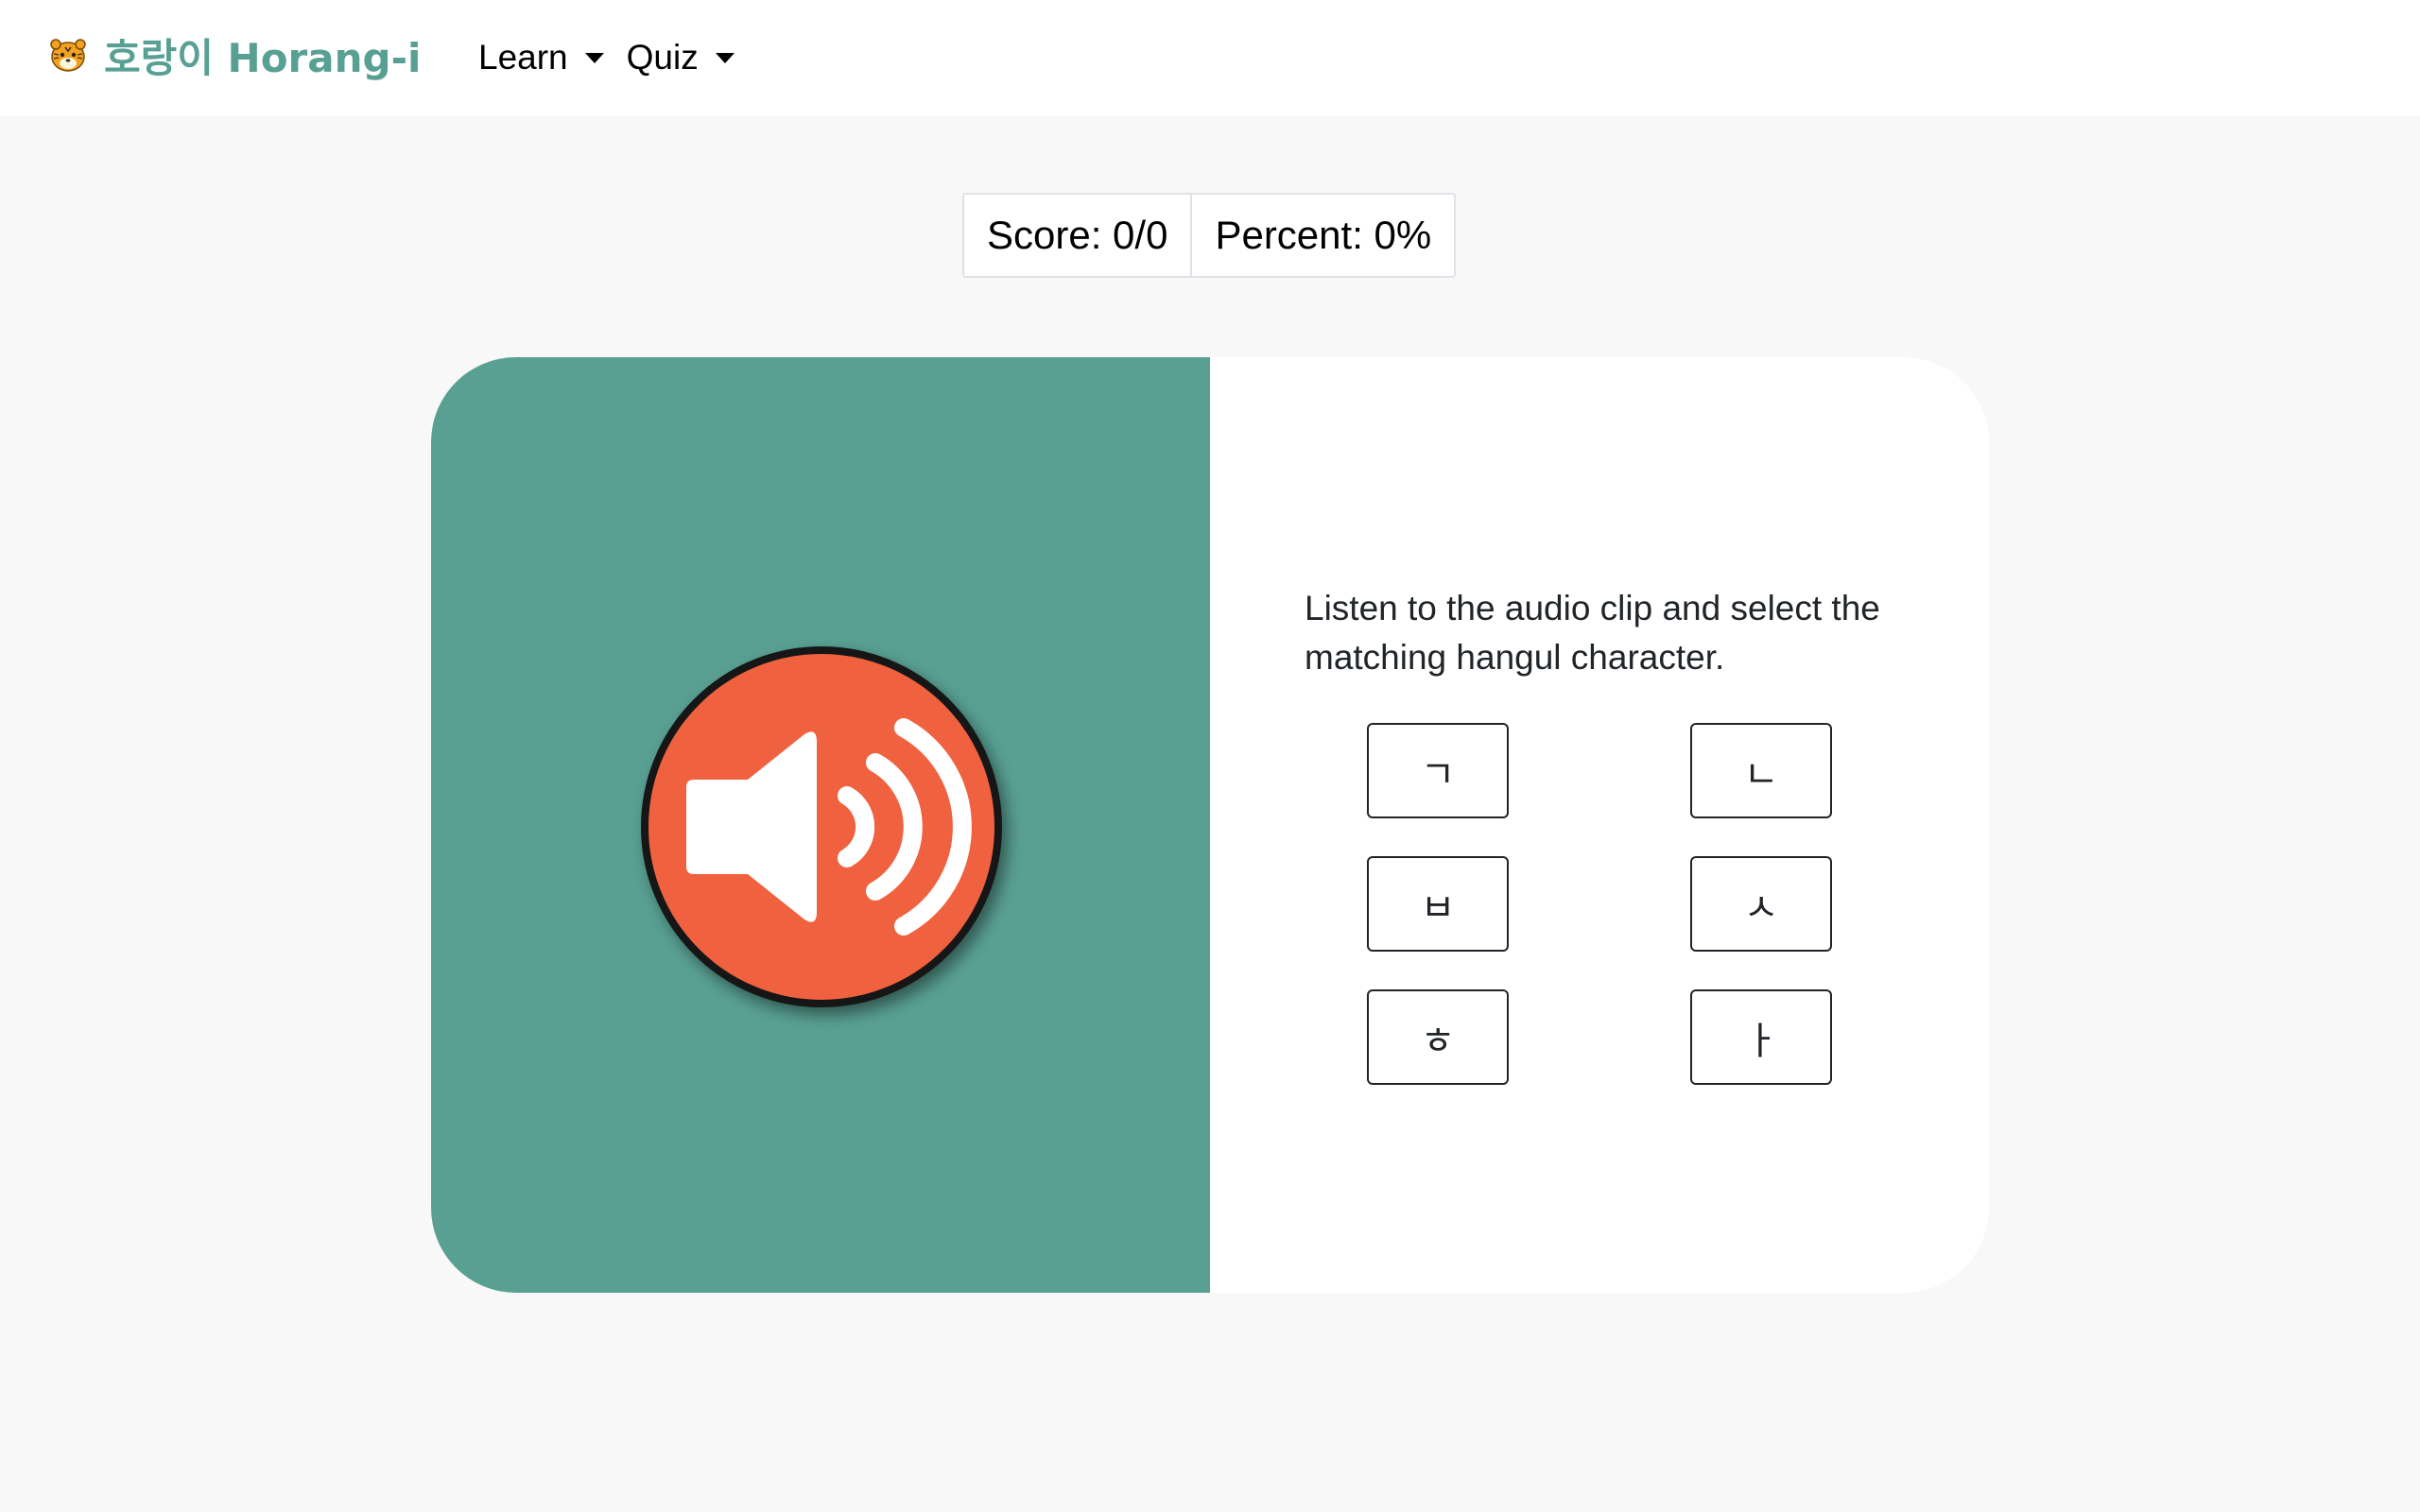 This screenshot has height=1512, width=2420. Describe the element at coordinates (1438, 1037) in the screenshot. I see `choice-button-hieut: ㅎ` at that location.